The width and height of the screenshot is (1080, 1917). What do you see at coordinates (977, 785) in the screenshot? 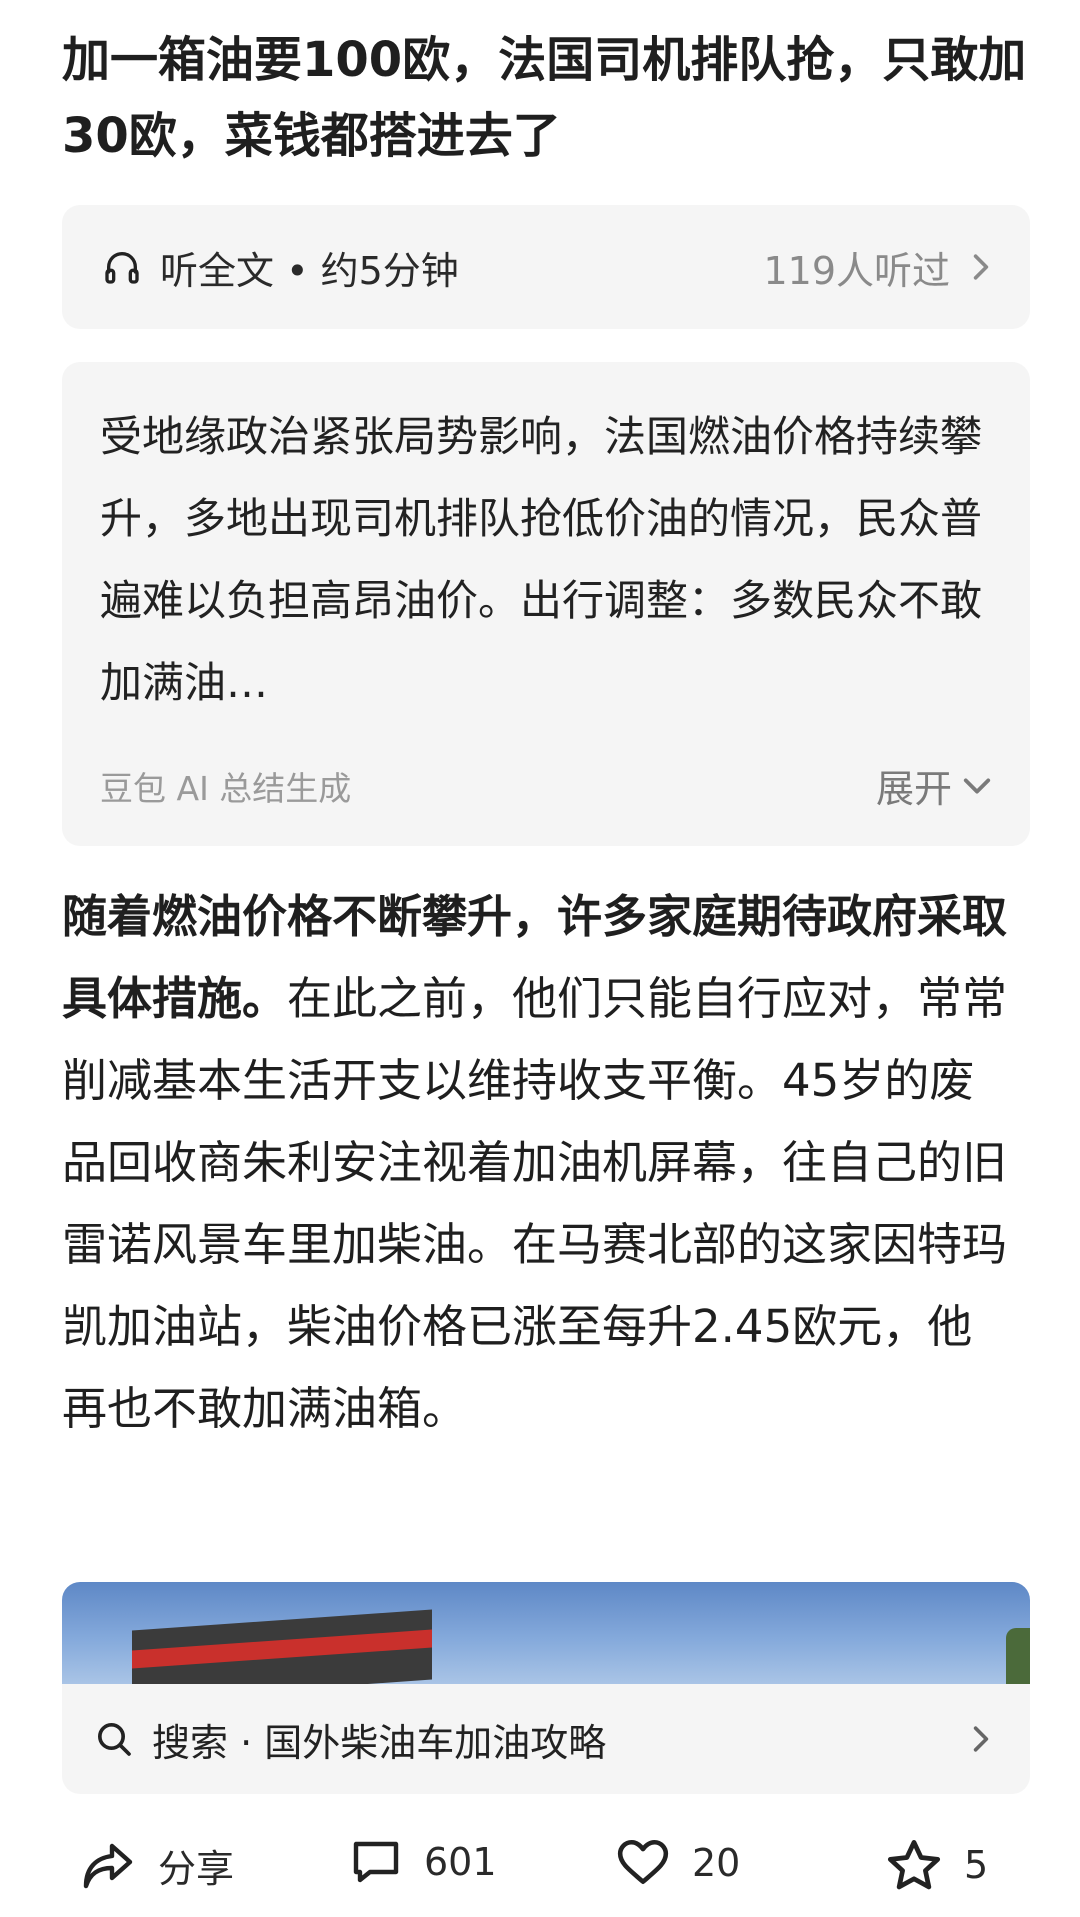
I see `chevron-down-icon` at bounding box center [977, 785].